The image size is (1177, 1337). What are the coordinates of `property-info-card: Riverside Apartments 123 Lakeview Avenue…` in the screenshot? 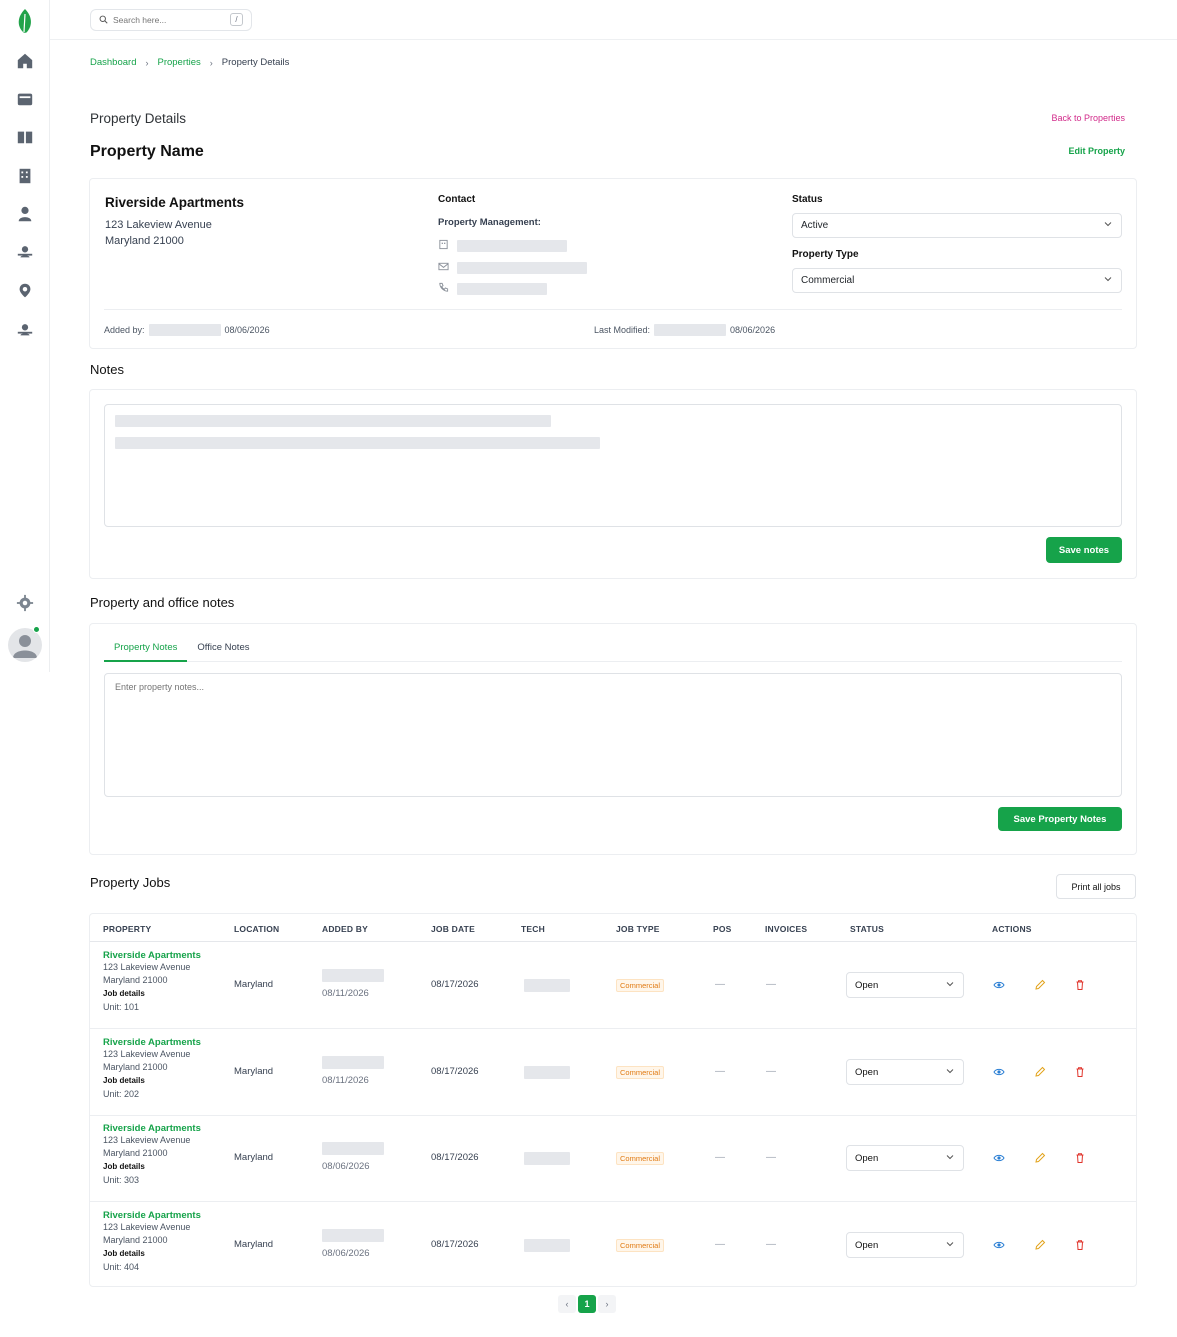 It's located at (613, 263).